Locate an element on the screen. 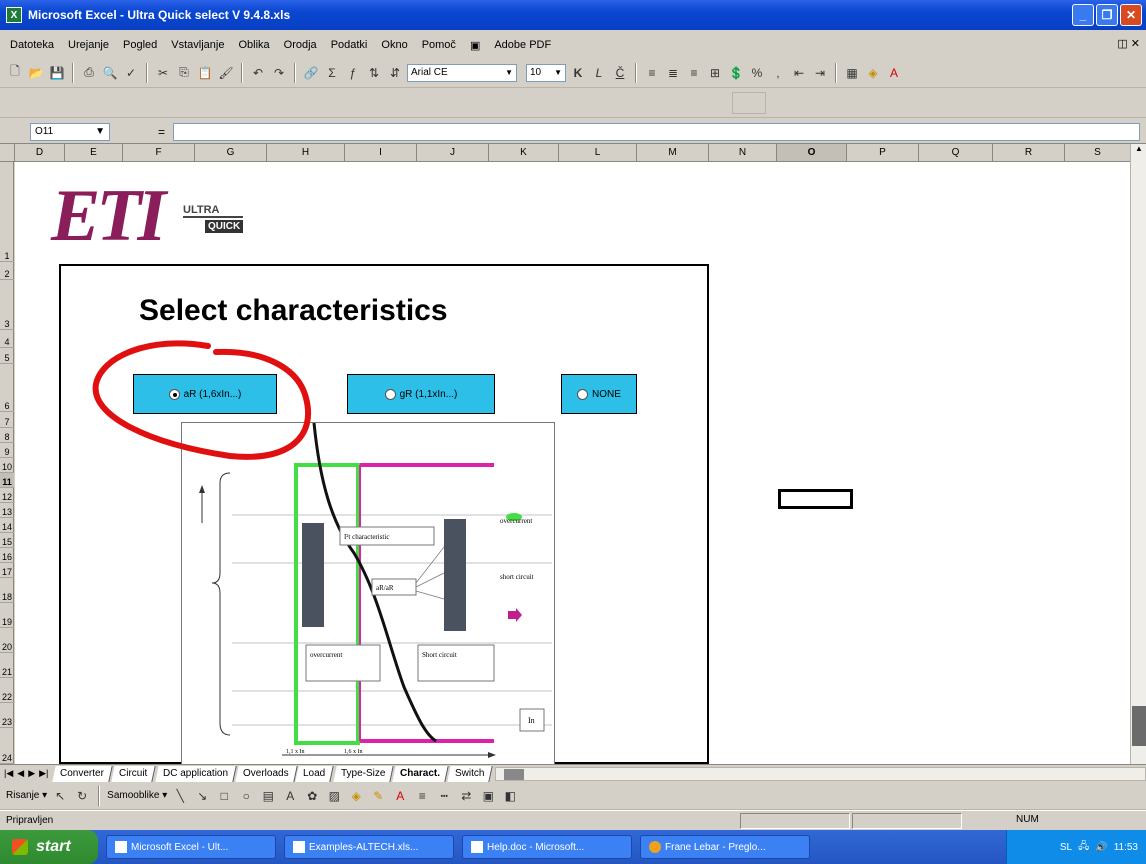 Image resolution: width=1146 pixels, height=864 pixels. merge-center-icon: ⊞ is located at coordinates (715, 73).